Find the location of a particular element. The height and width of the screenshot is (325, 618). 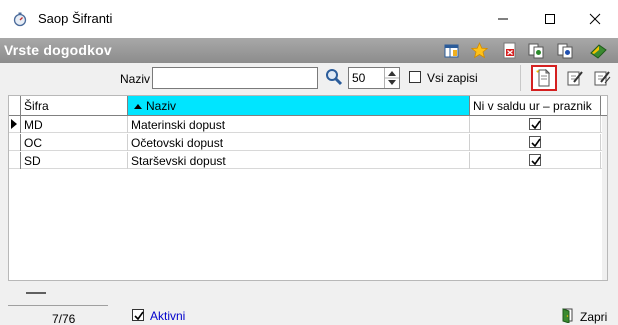

edit-multiple-button is located at coordinates (602, 78).